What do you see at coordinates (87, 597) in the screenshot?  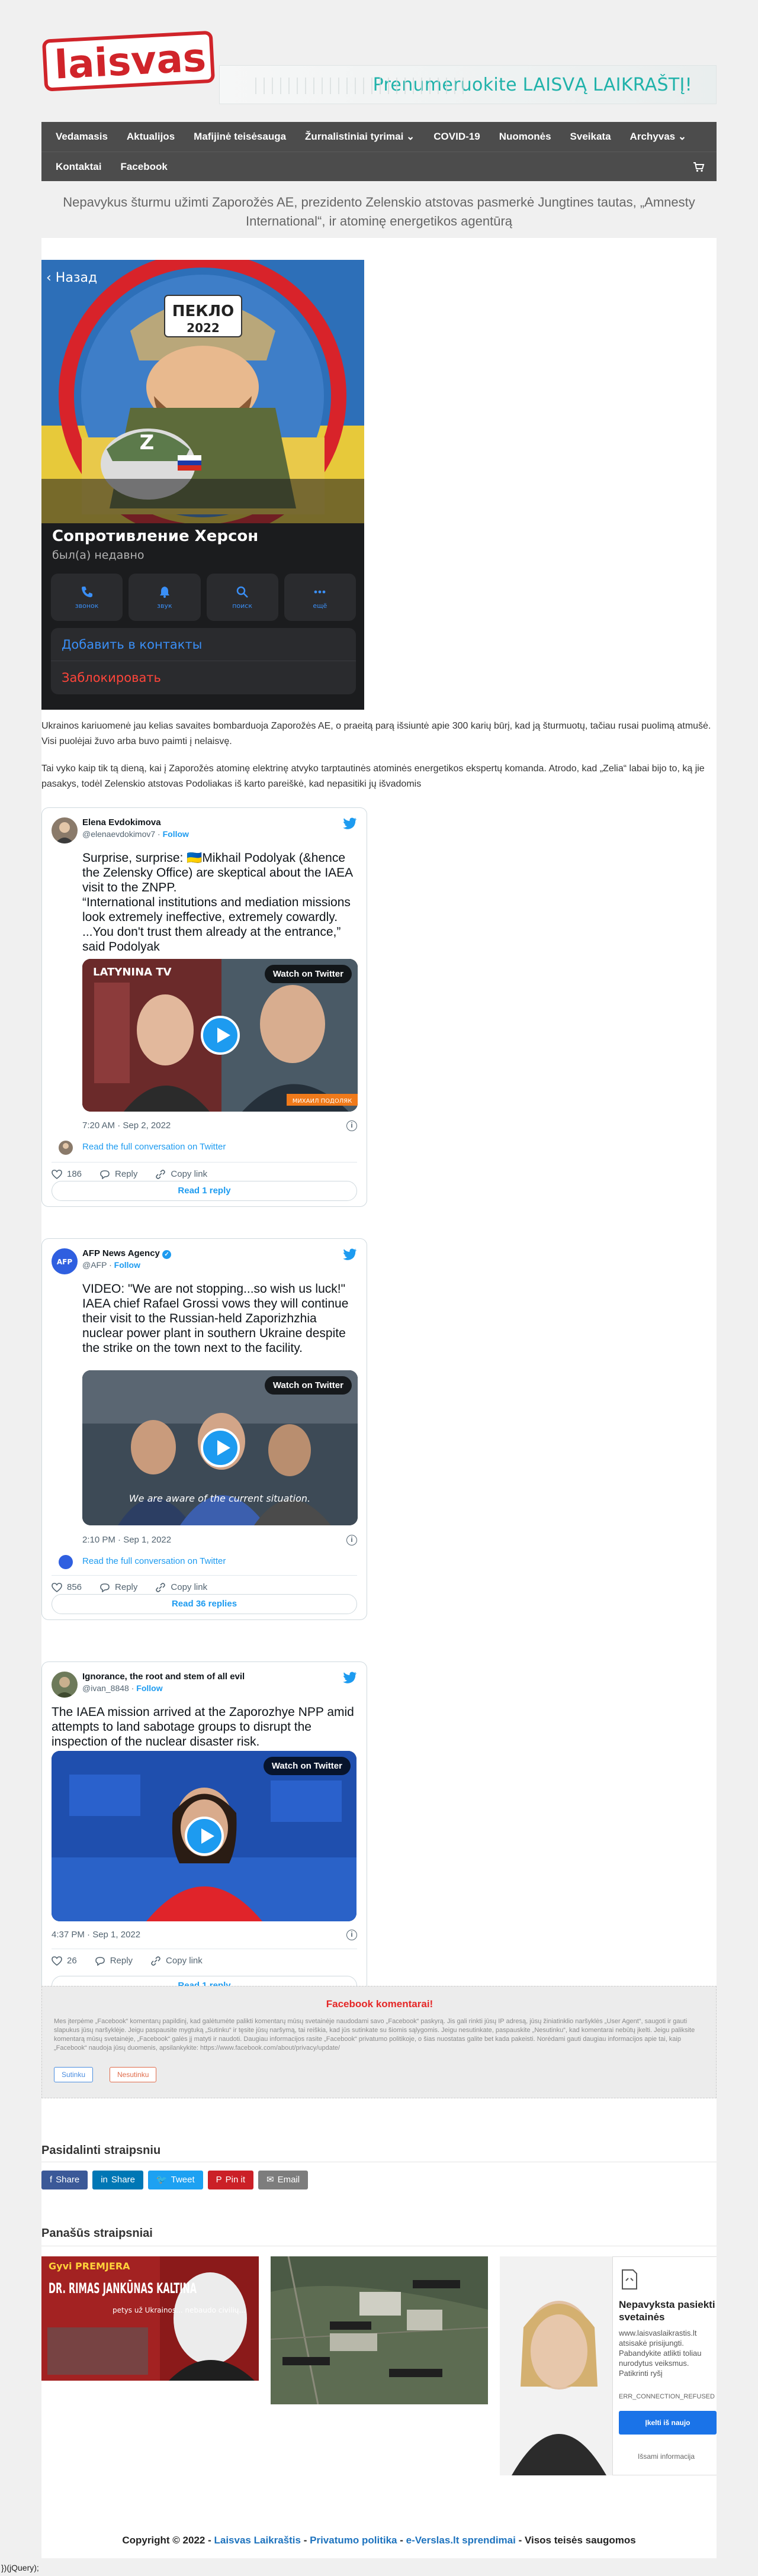 I see `call-button: звонок` at bounding box center [87, 597].